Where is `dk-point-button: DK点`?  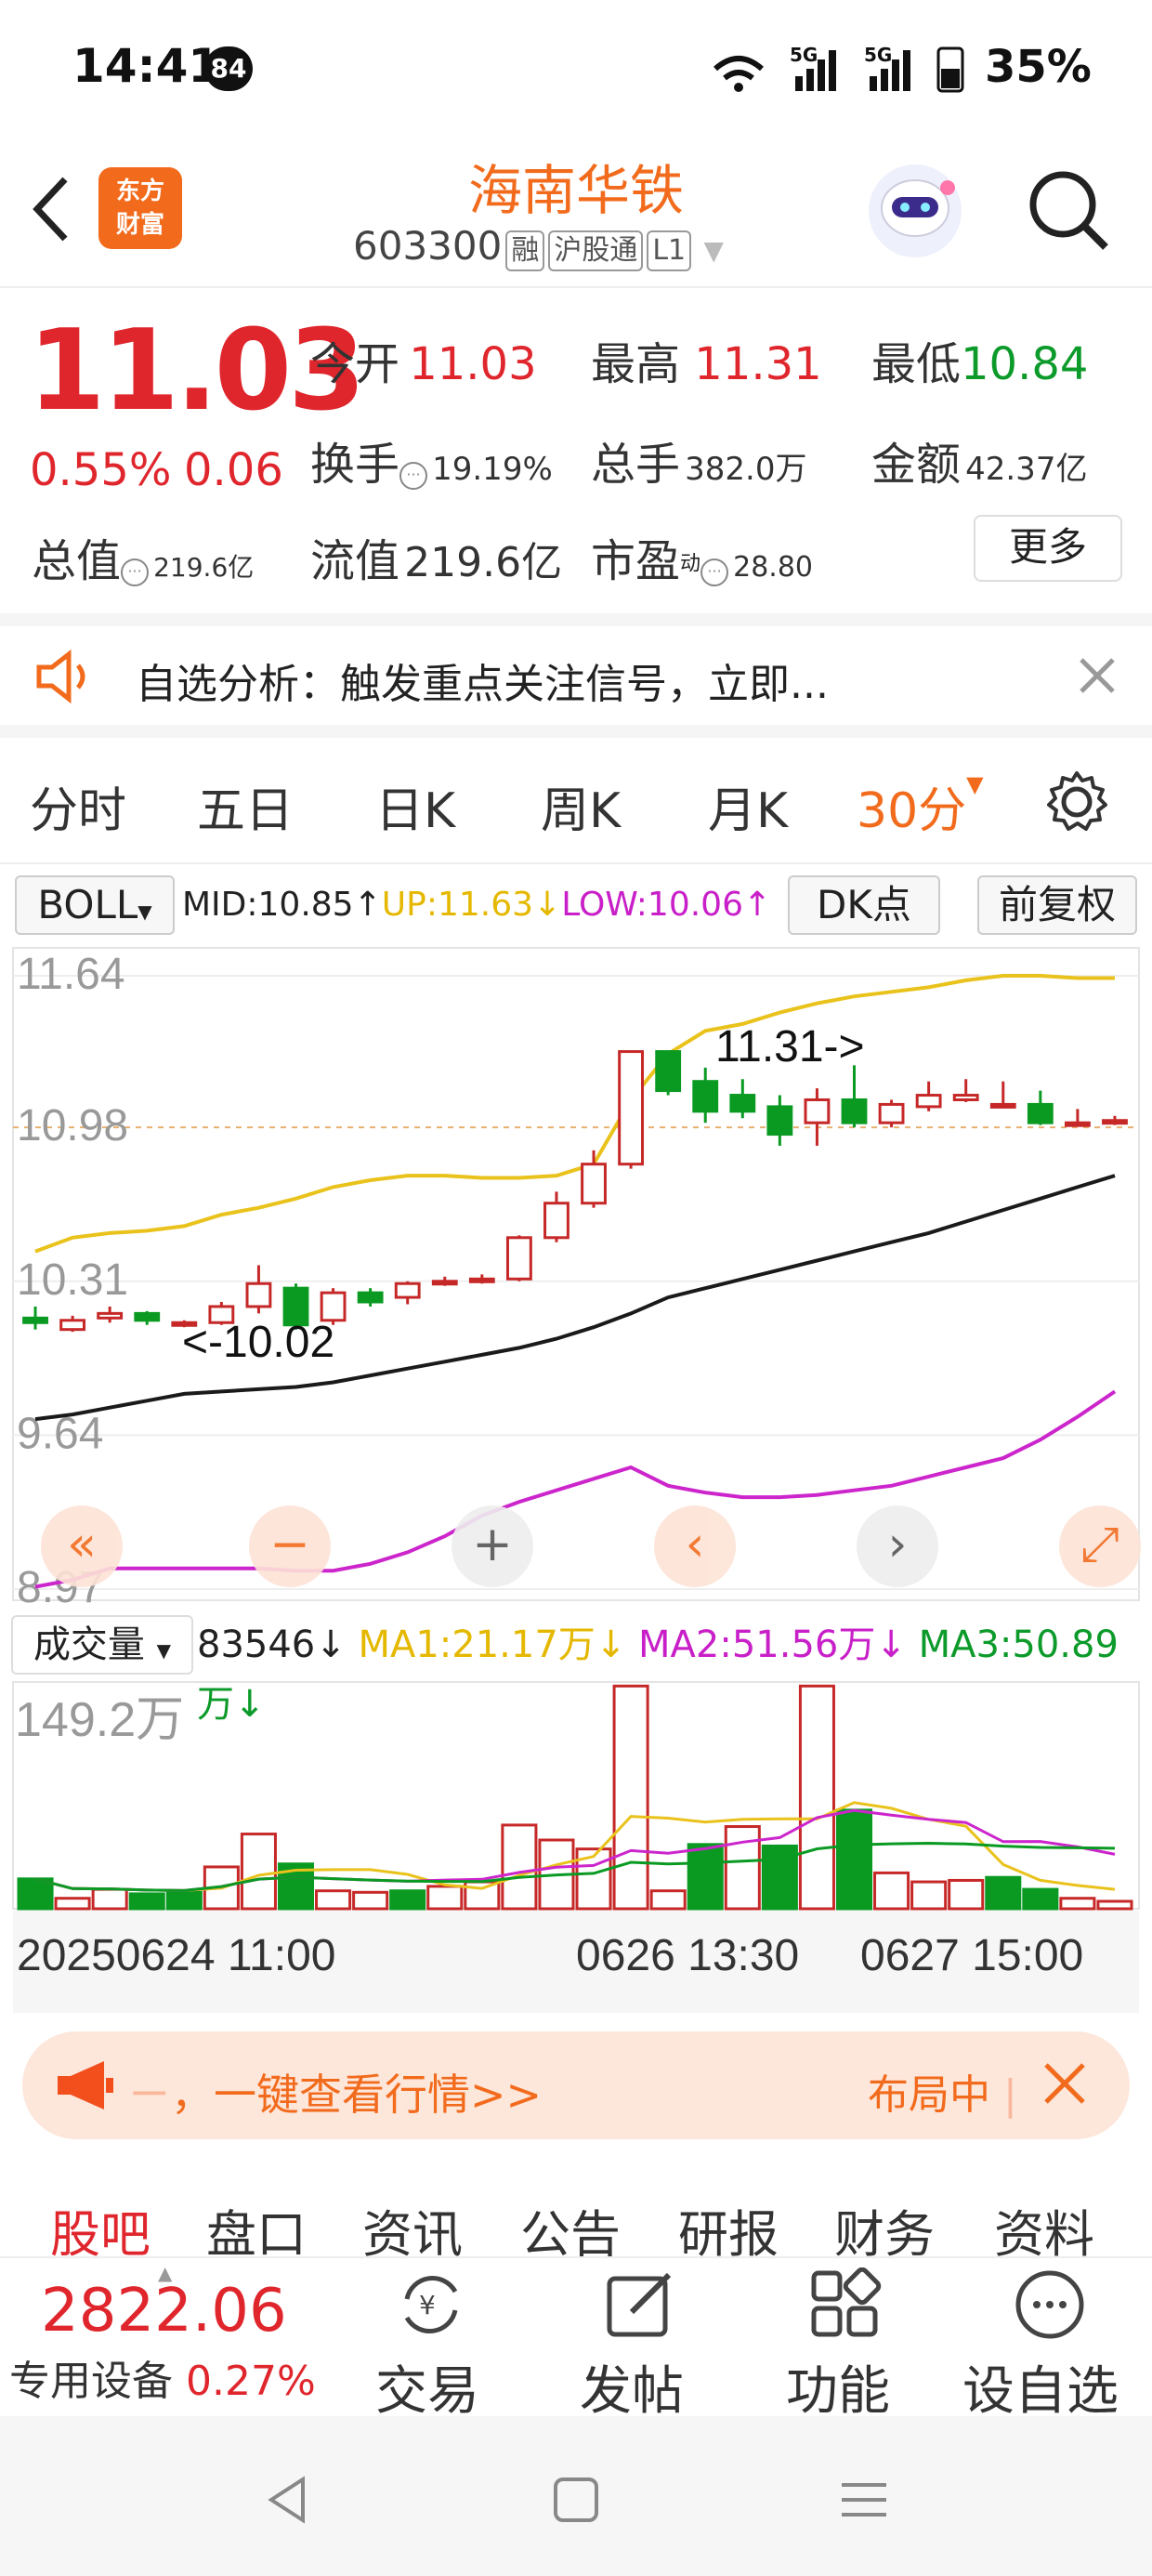 dk-point-button: DK点 is located at coordinates (864, 905).